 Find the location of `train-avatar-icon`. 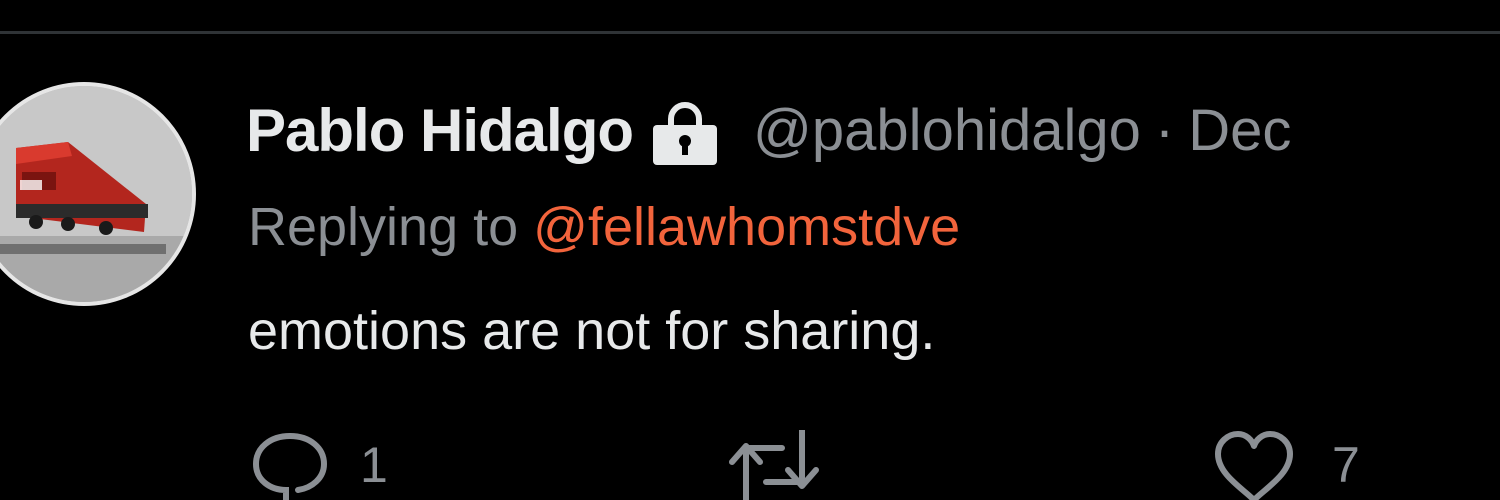

train-avatar-icon is located at coordinates (96, 194).